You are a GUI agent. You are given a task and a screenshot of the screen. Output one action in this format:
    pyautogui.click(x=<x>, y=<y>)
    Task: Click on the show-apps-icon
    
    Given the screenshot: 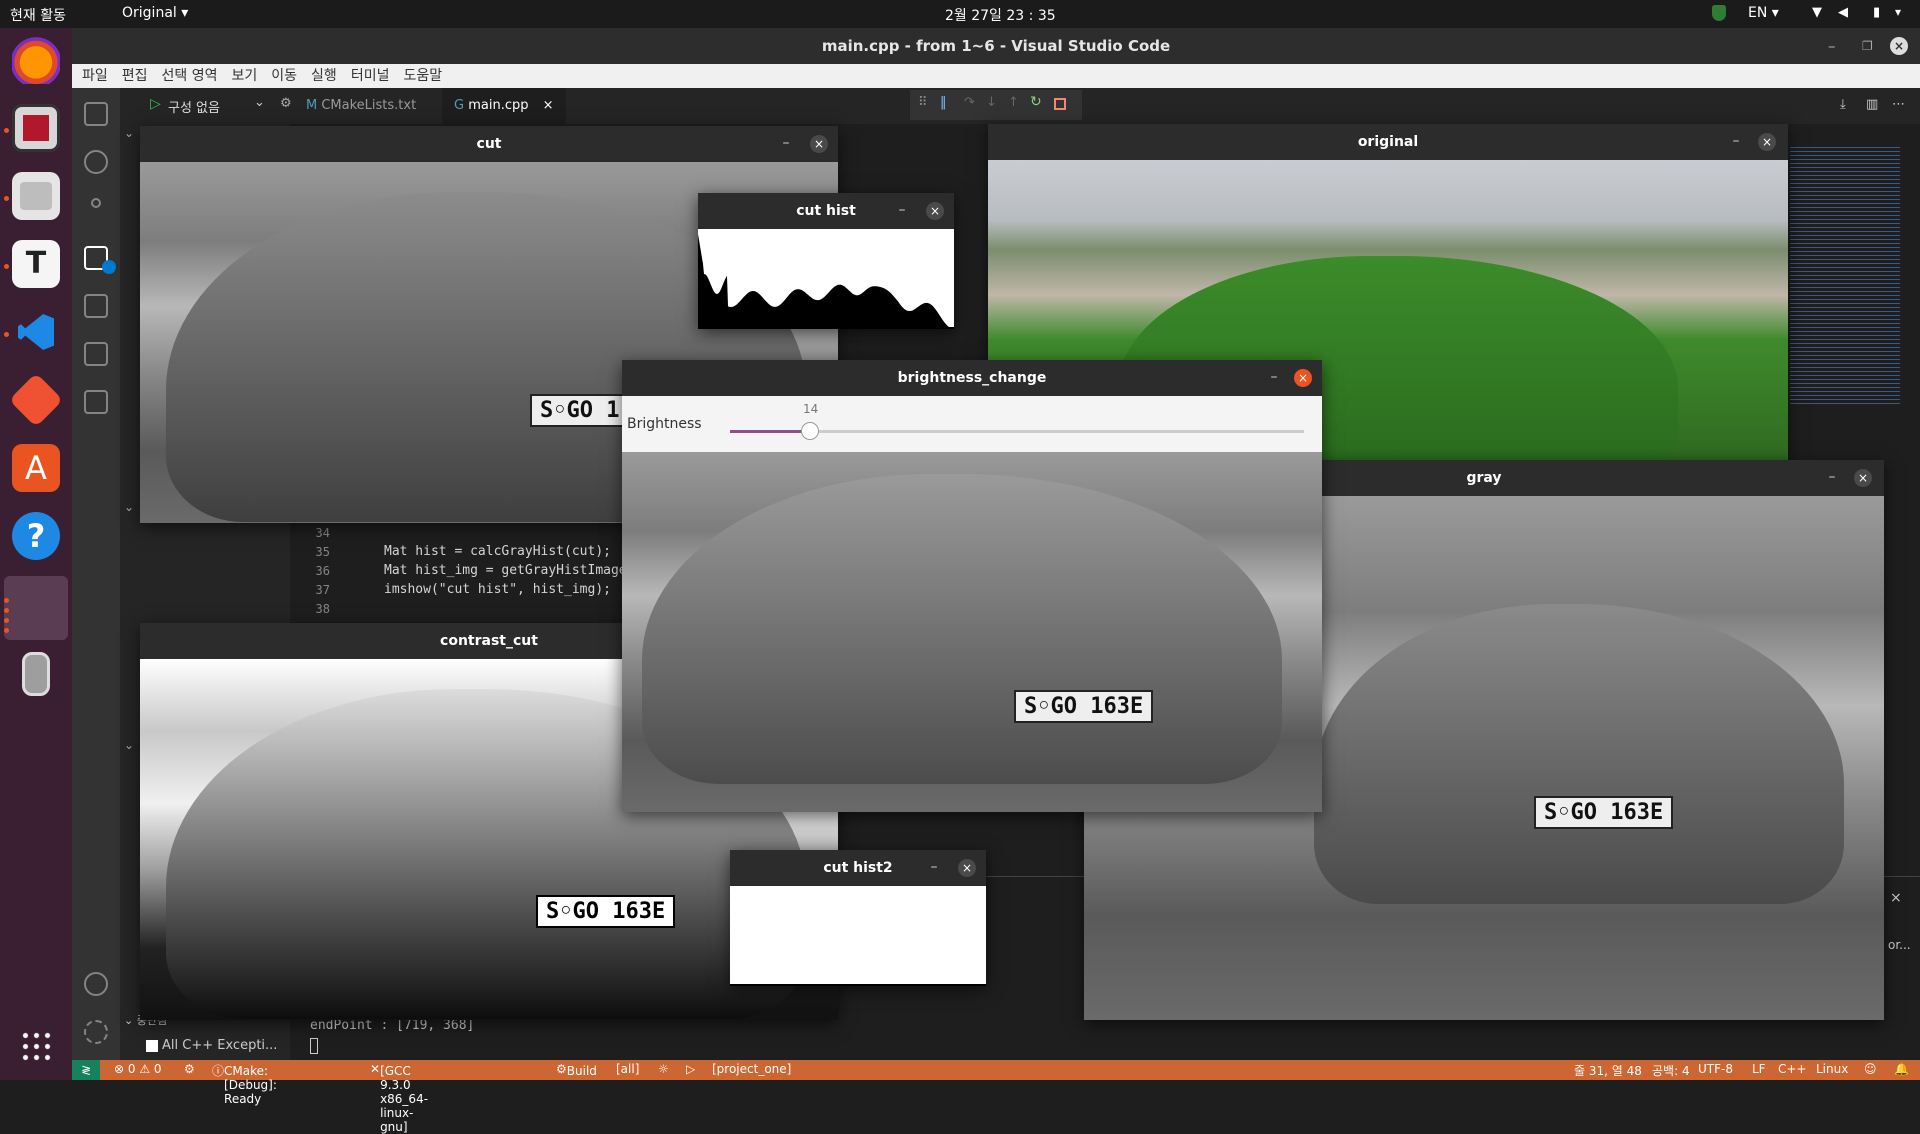 What is the action you would take?
    pyautogui.click(x=36, y=1046)
    